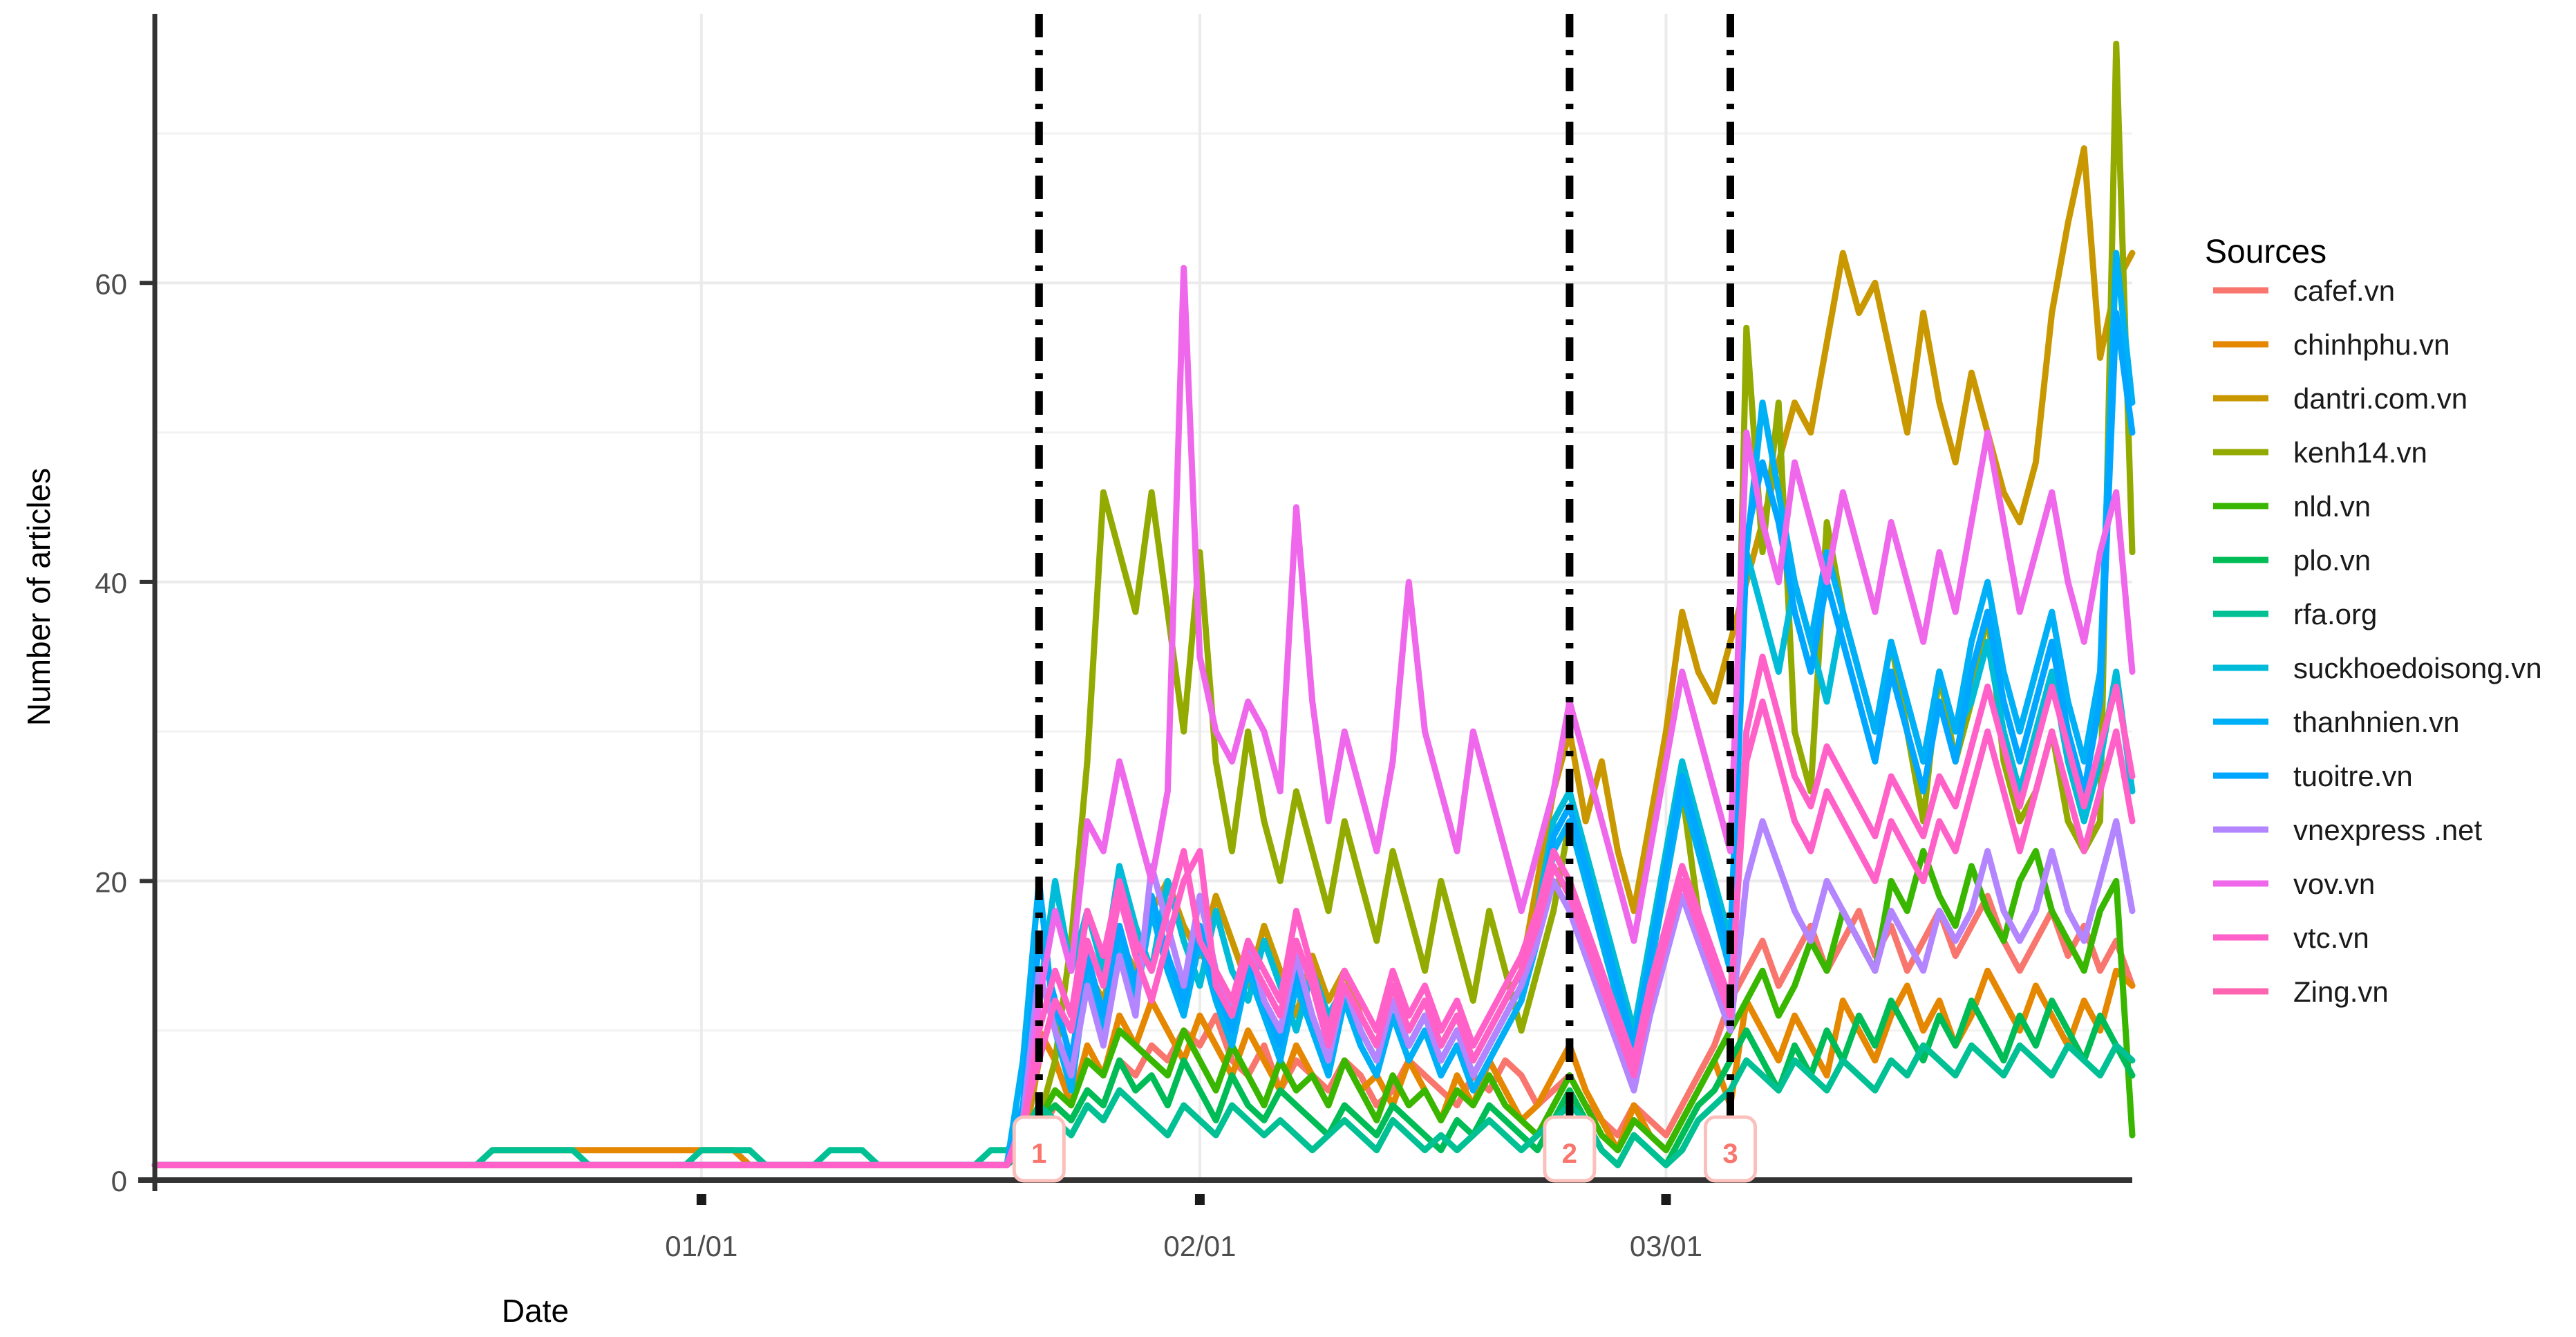  What do you see at coordinates (2353, 776) in the screenshot?
I see `legend-item-label: tuoitre.vn` at bounding box center [2353, 776].